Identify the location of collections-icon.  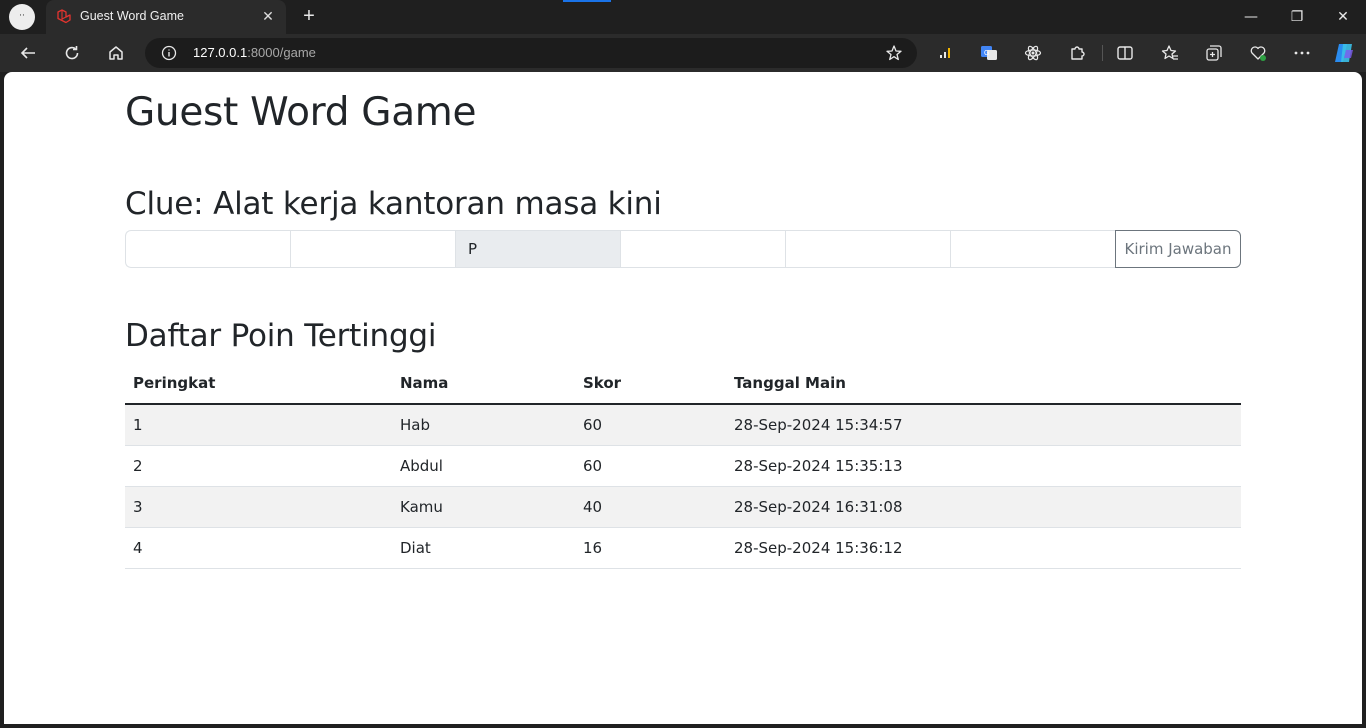
(1214, 53).